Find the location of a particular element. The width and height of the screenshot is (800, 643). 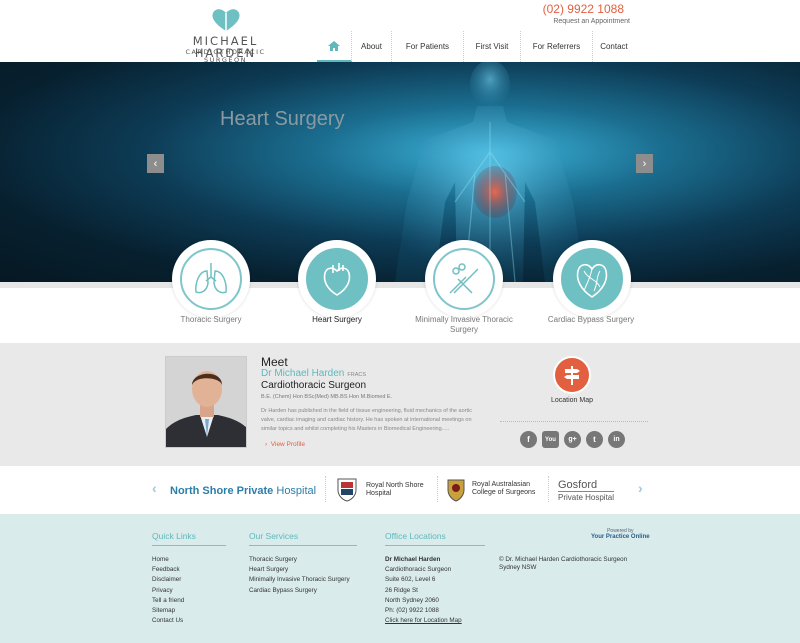

doctor-portrait-image is located at coordinates (206, 402).